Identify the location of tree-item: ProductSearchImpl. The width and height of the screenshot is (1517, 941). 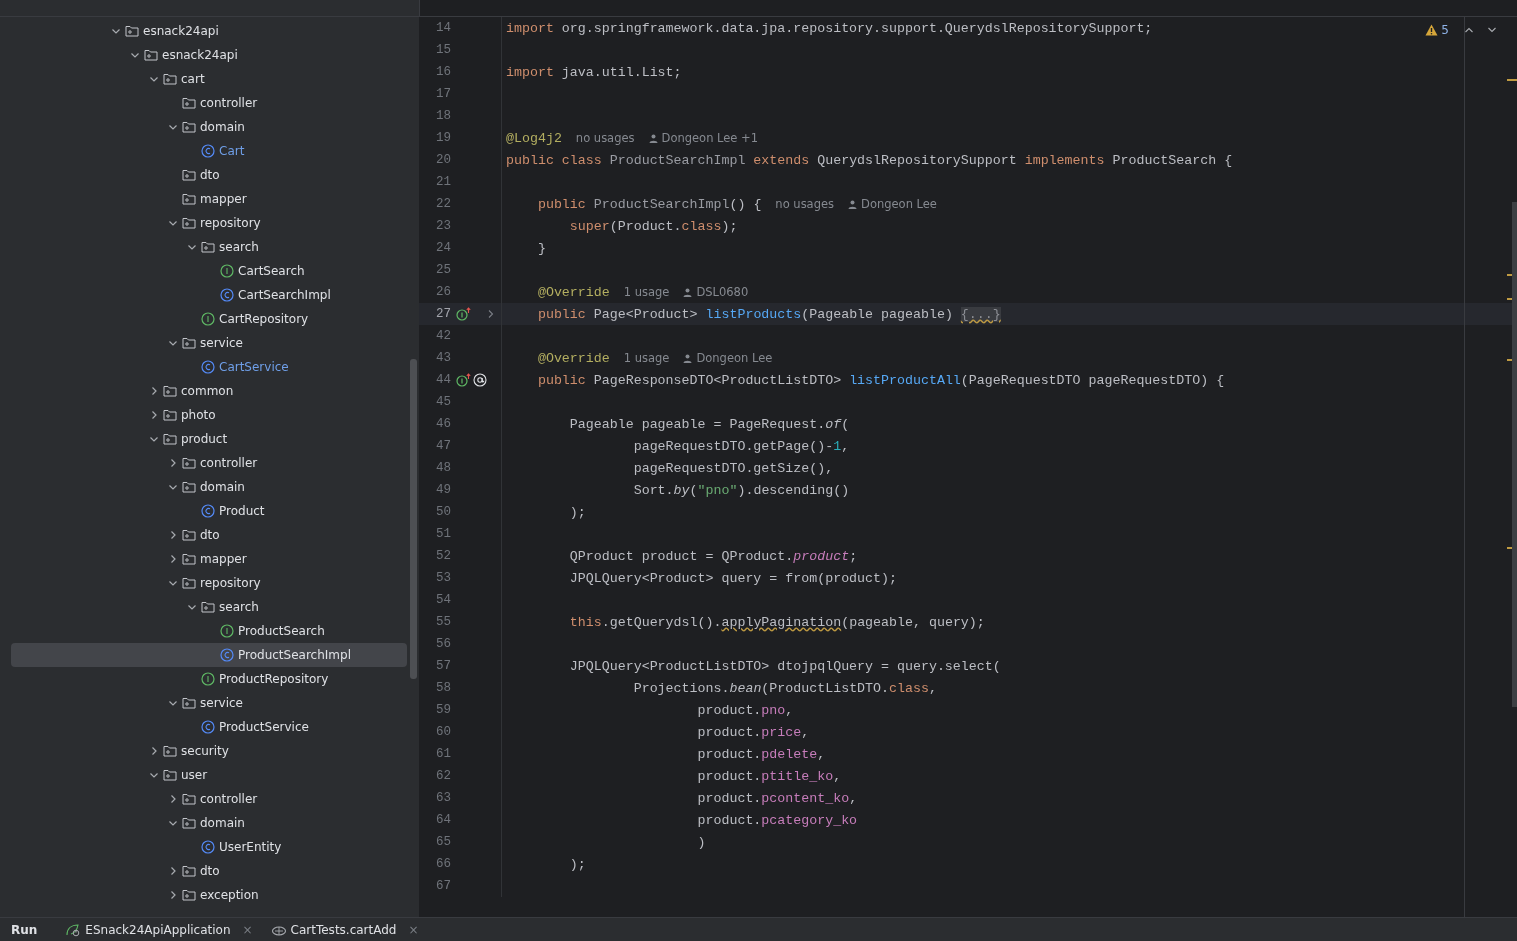
(209, 655).